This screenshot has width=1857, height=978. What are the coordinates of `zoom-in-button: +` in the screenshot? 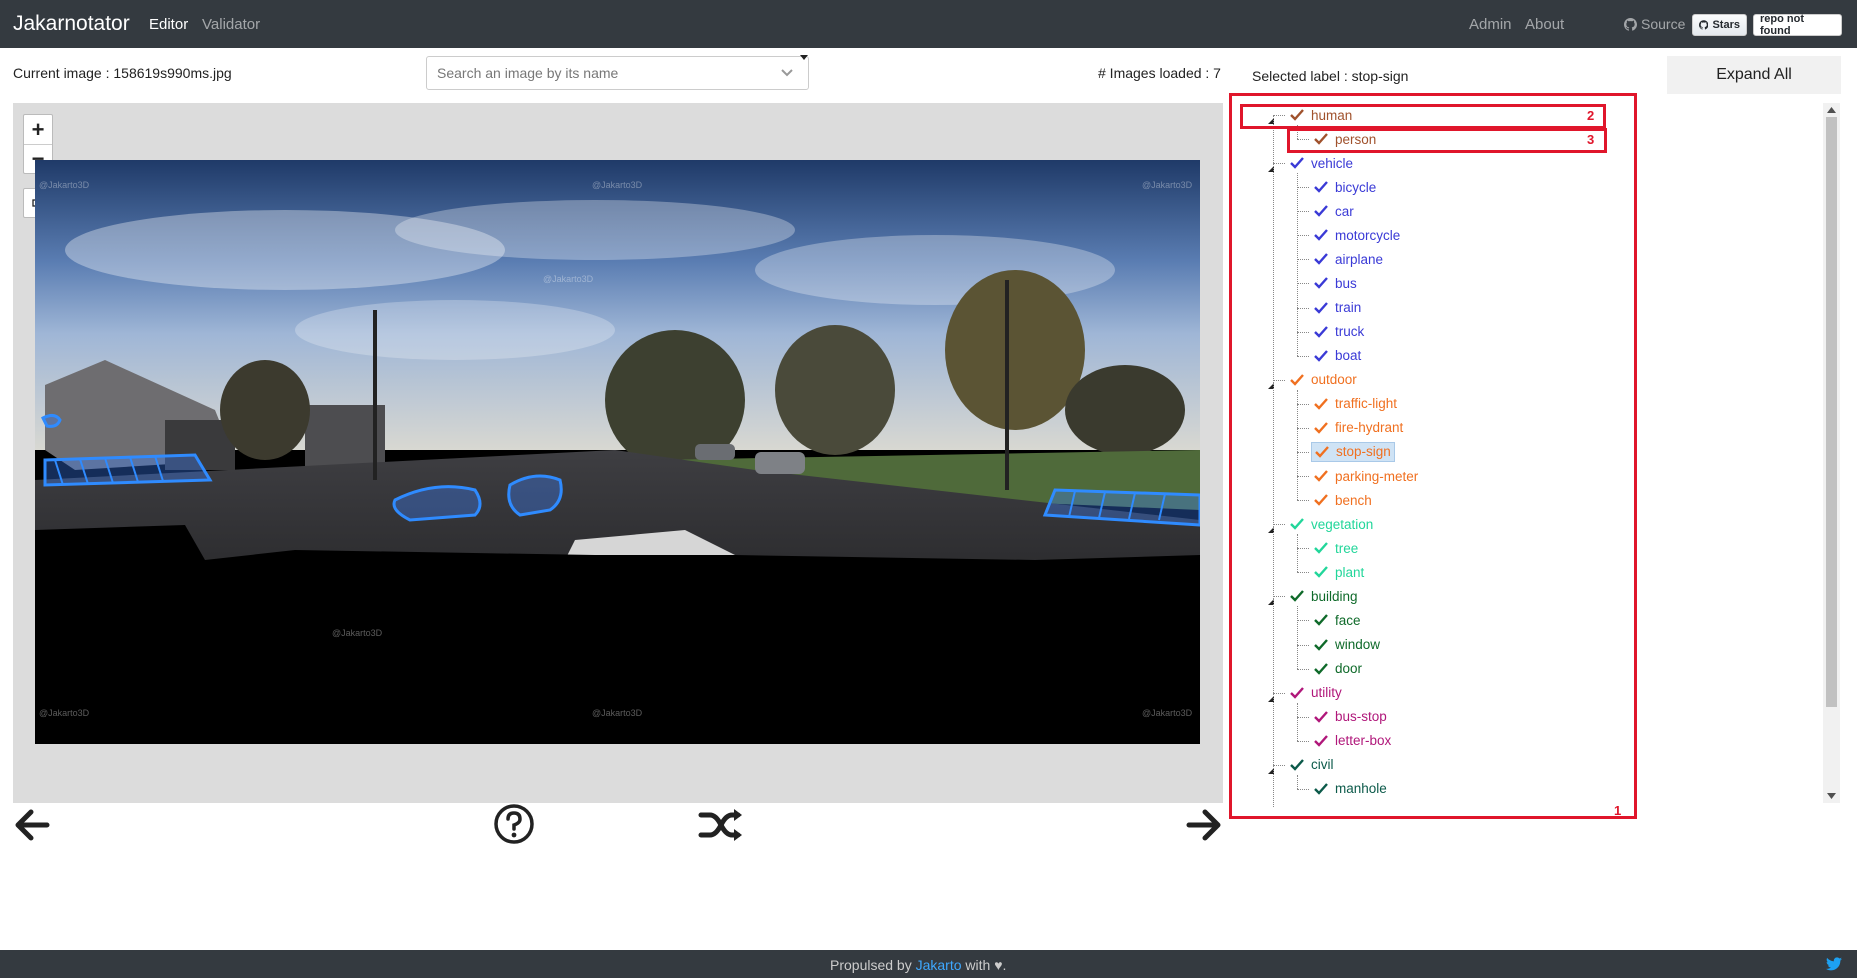 It's located at (38, 129).